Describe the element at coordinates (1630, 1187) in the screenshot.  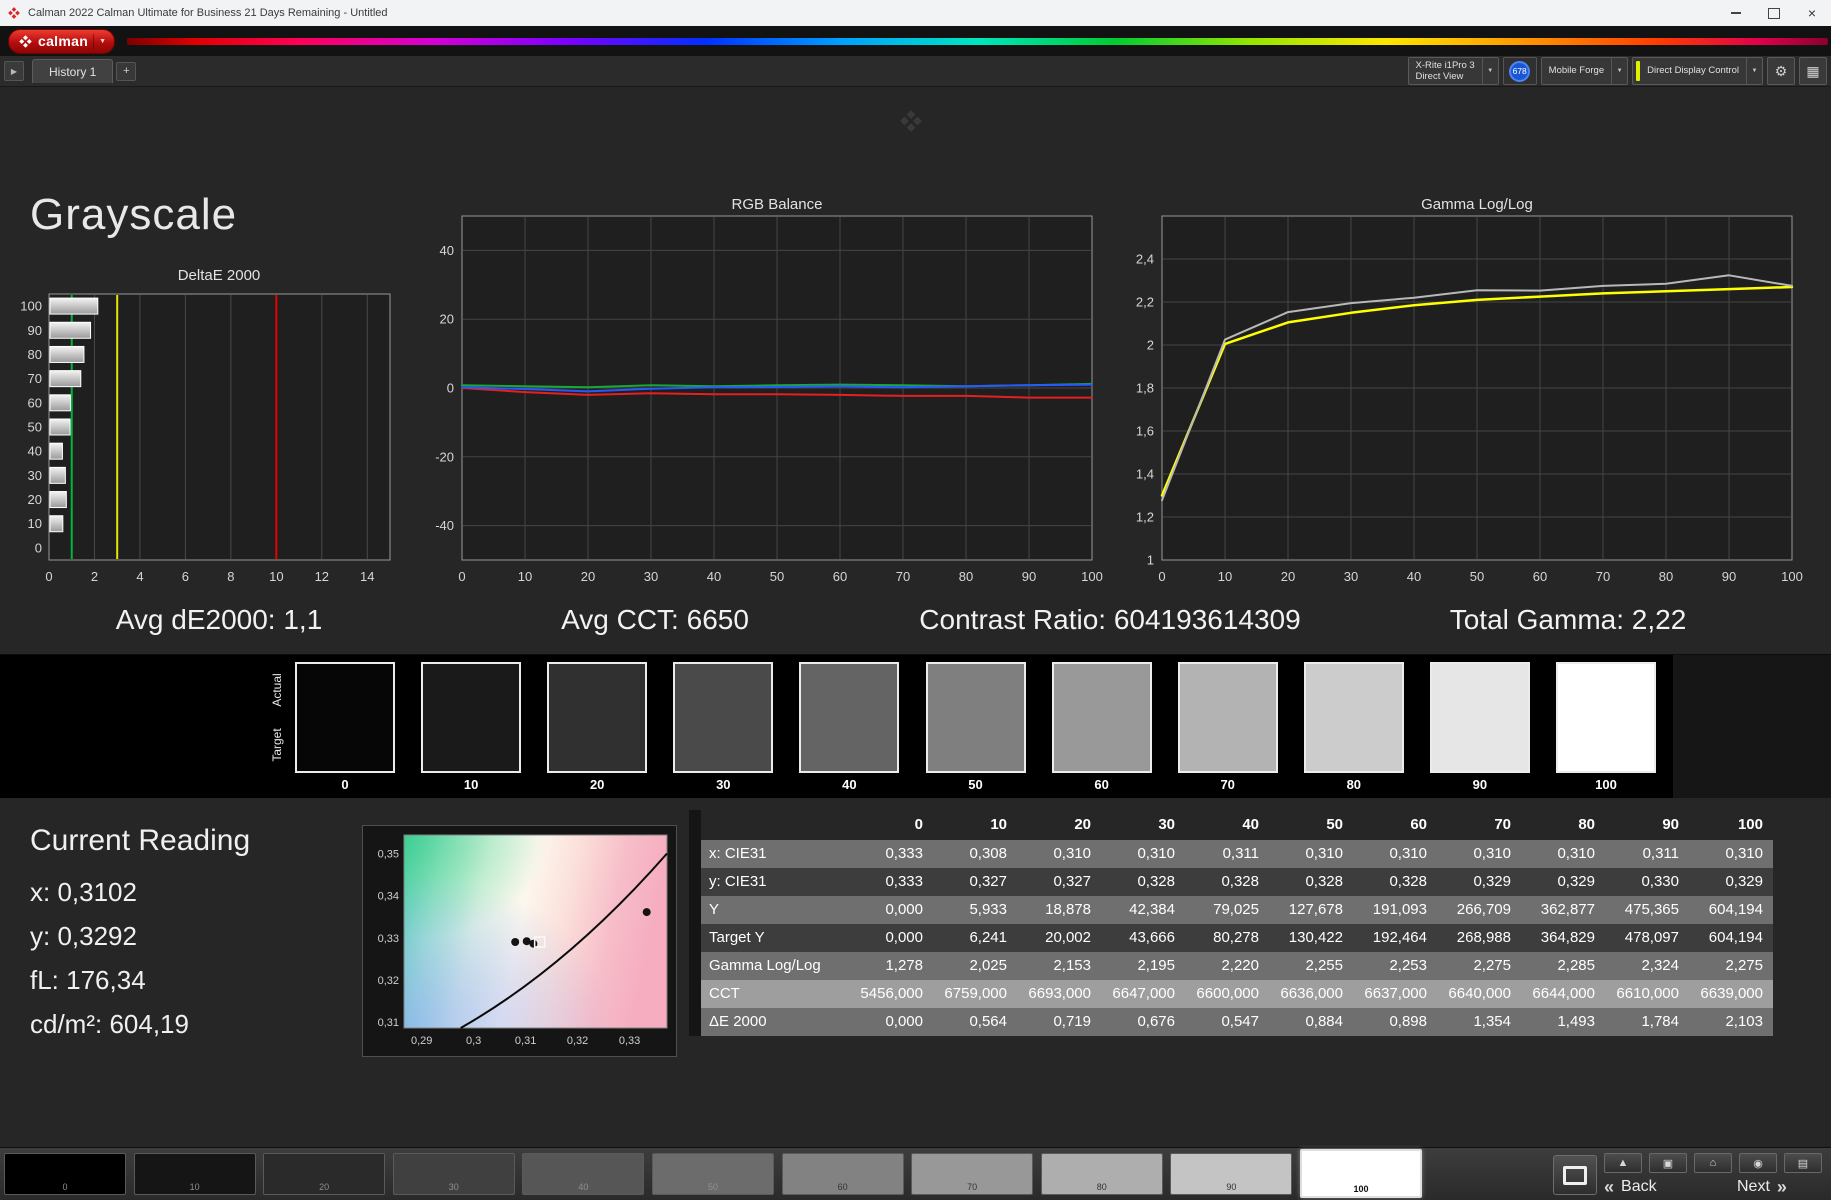
I see `back-button: « Back` at that location.